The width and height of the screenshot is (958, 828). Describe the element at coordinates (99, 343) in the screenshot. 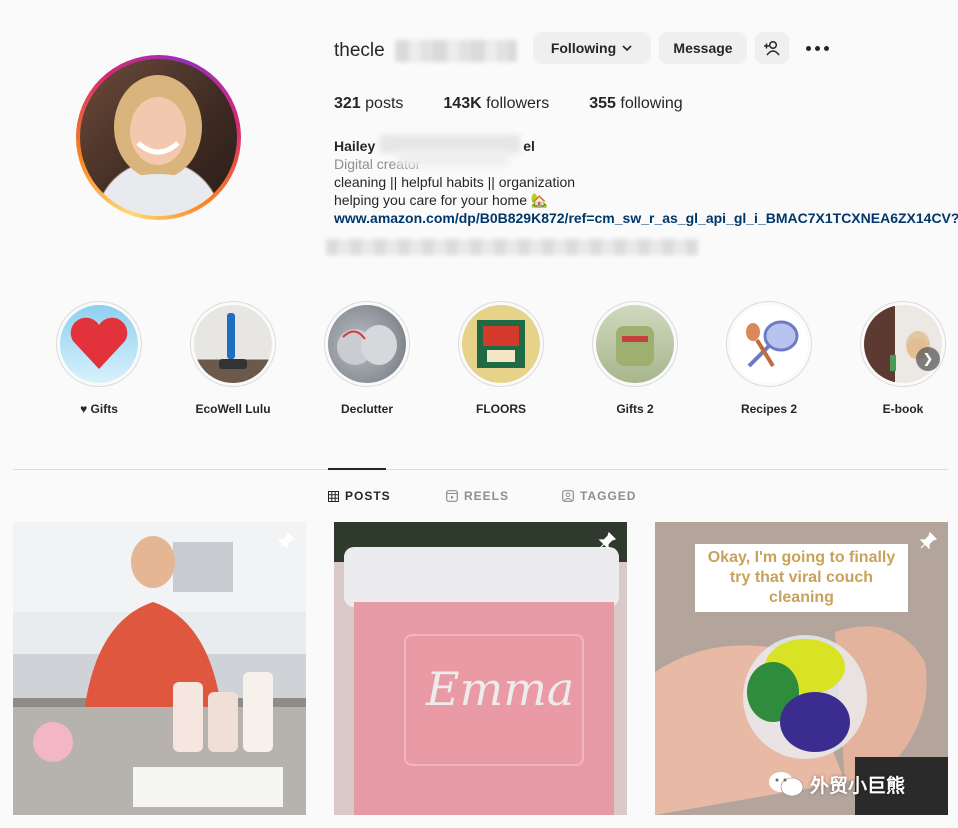

I see `heart-icon` at that location.